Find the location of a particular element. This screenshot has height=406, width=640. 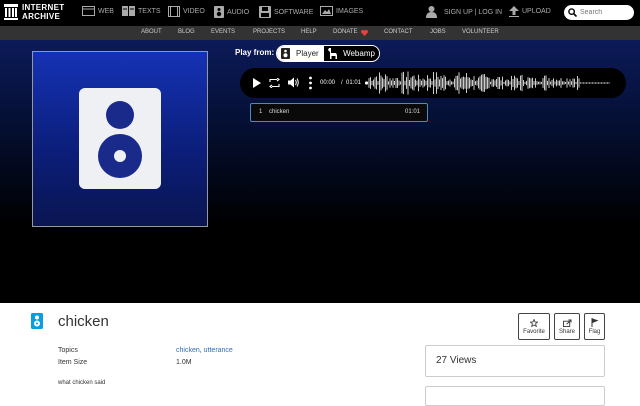

subnav-contact: CONTACT is located at coordinates (398, 32).